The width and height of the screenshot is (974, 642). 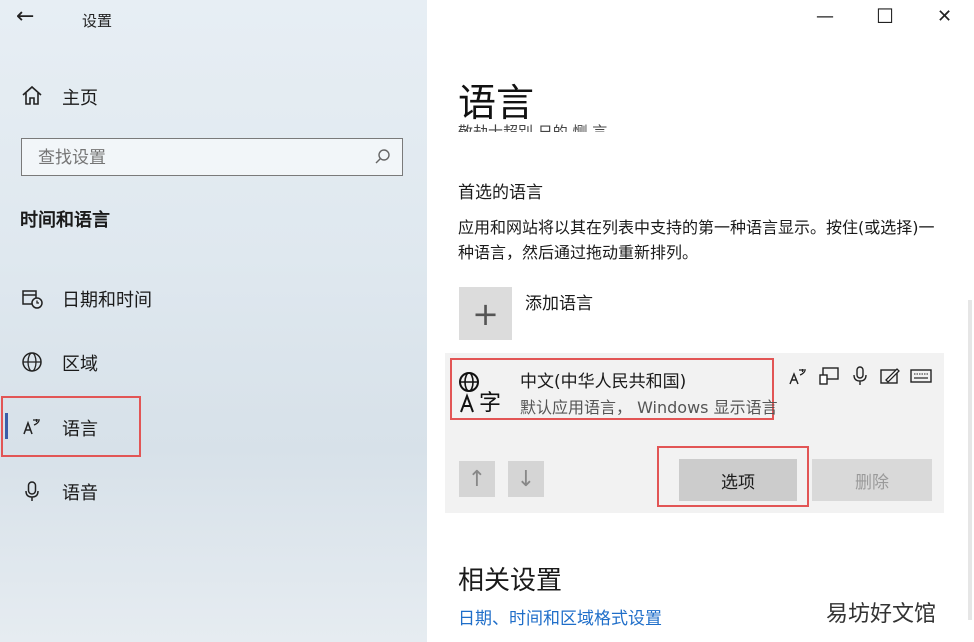 I want to click on svg-text: 字, so click(x=490, y=403).